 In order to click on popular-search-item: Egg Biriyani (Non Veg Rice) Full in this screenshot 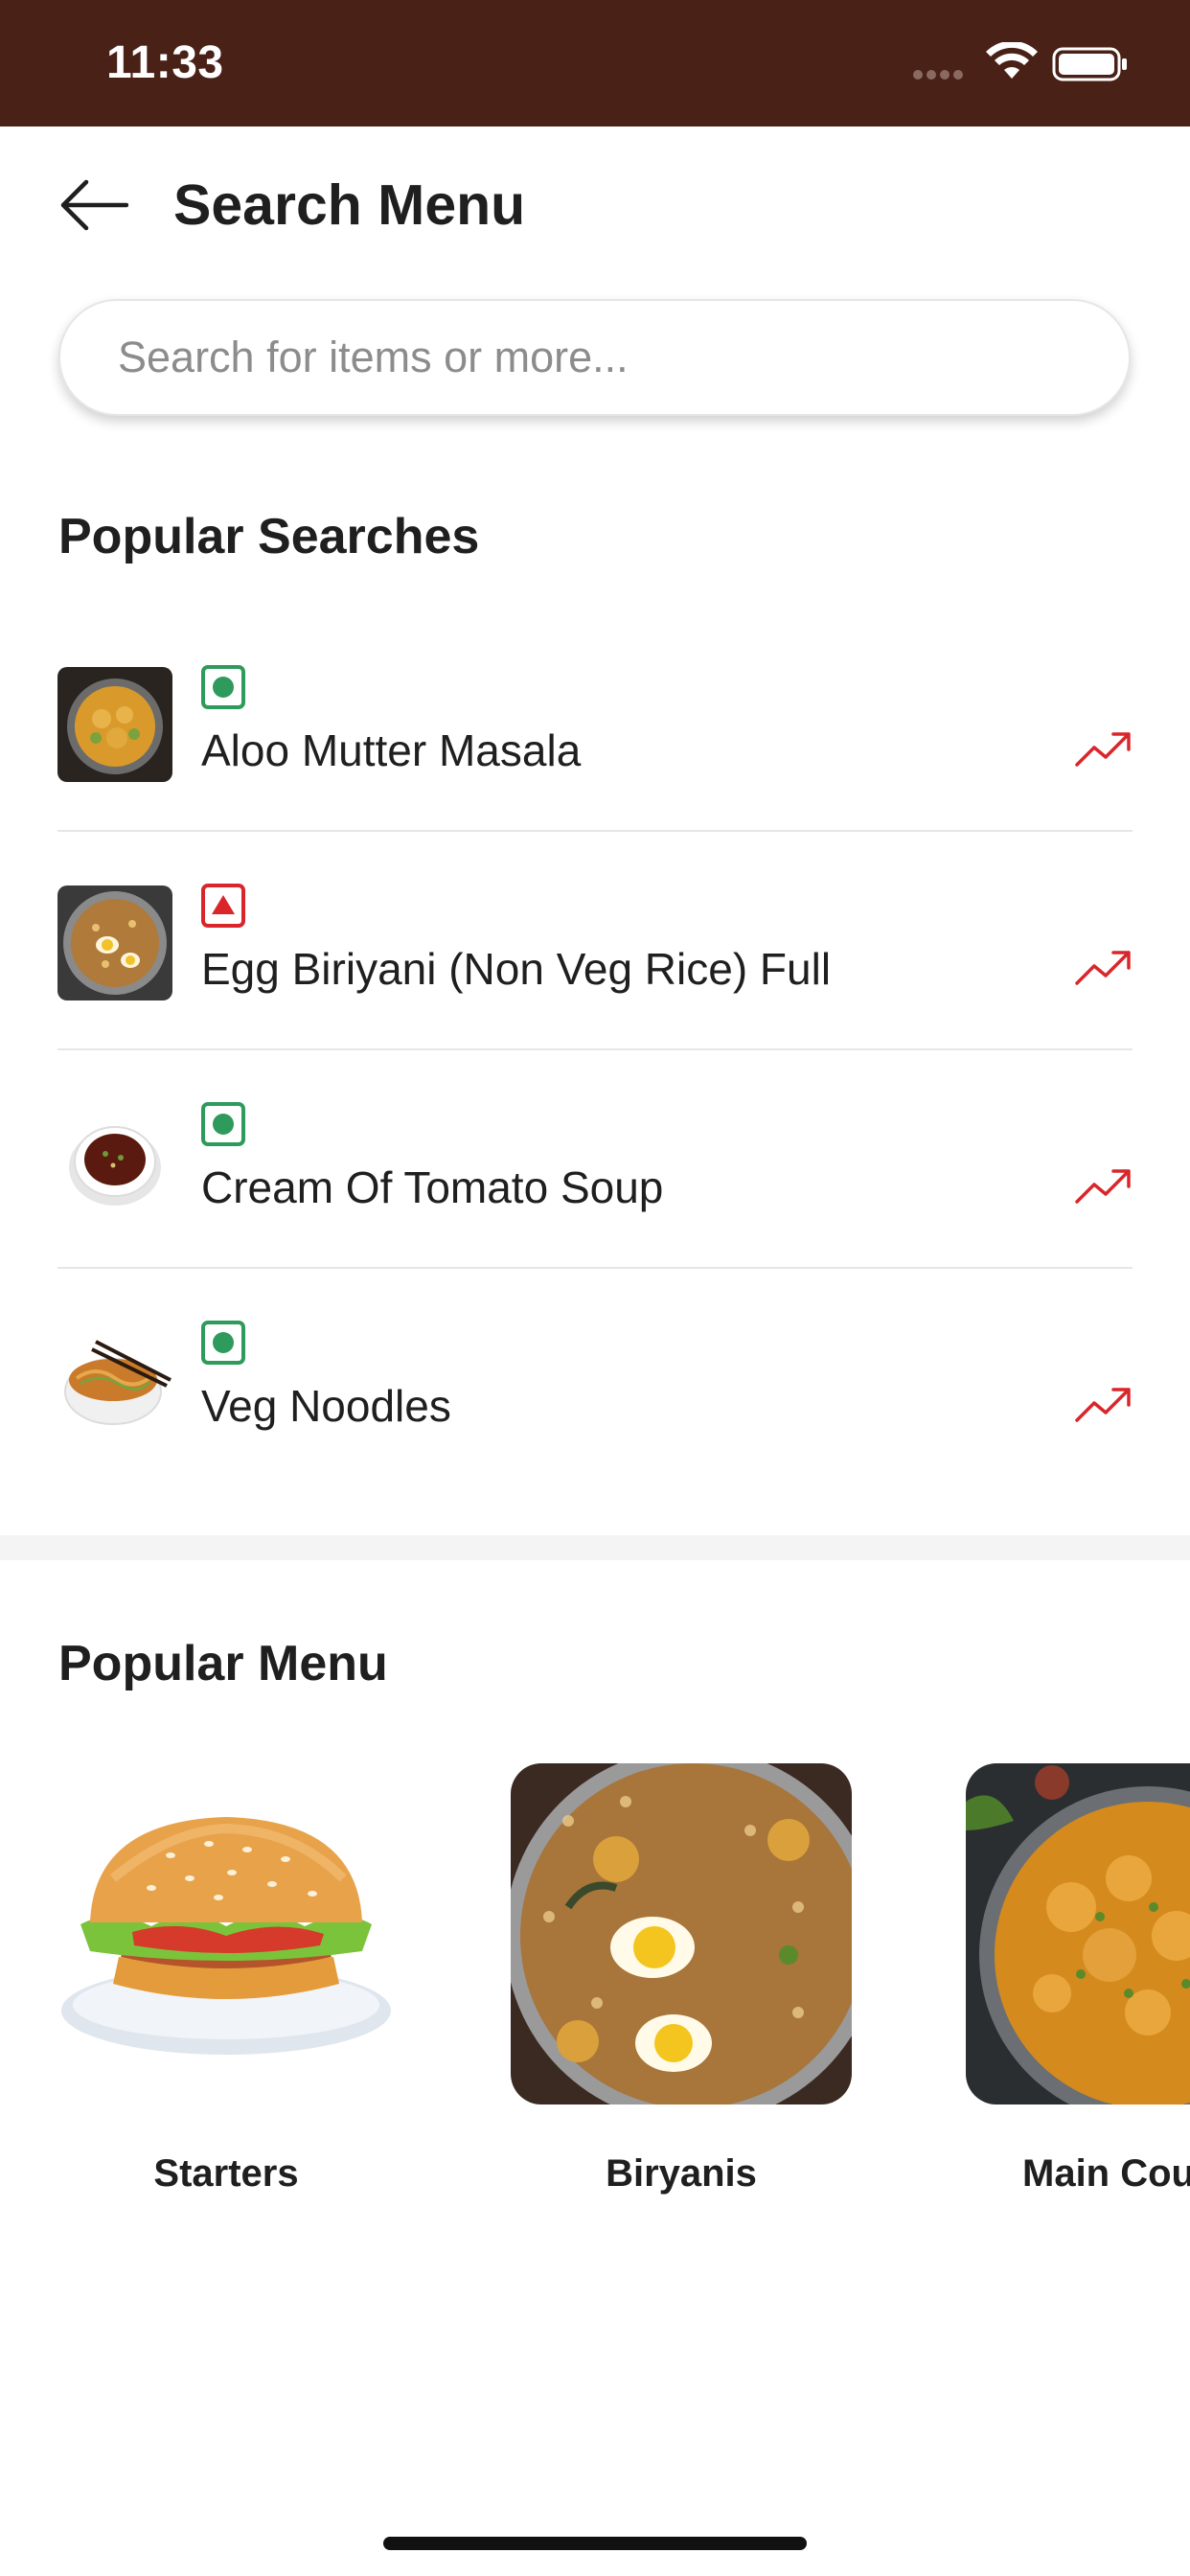, I will do `click(595, 941)`.